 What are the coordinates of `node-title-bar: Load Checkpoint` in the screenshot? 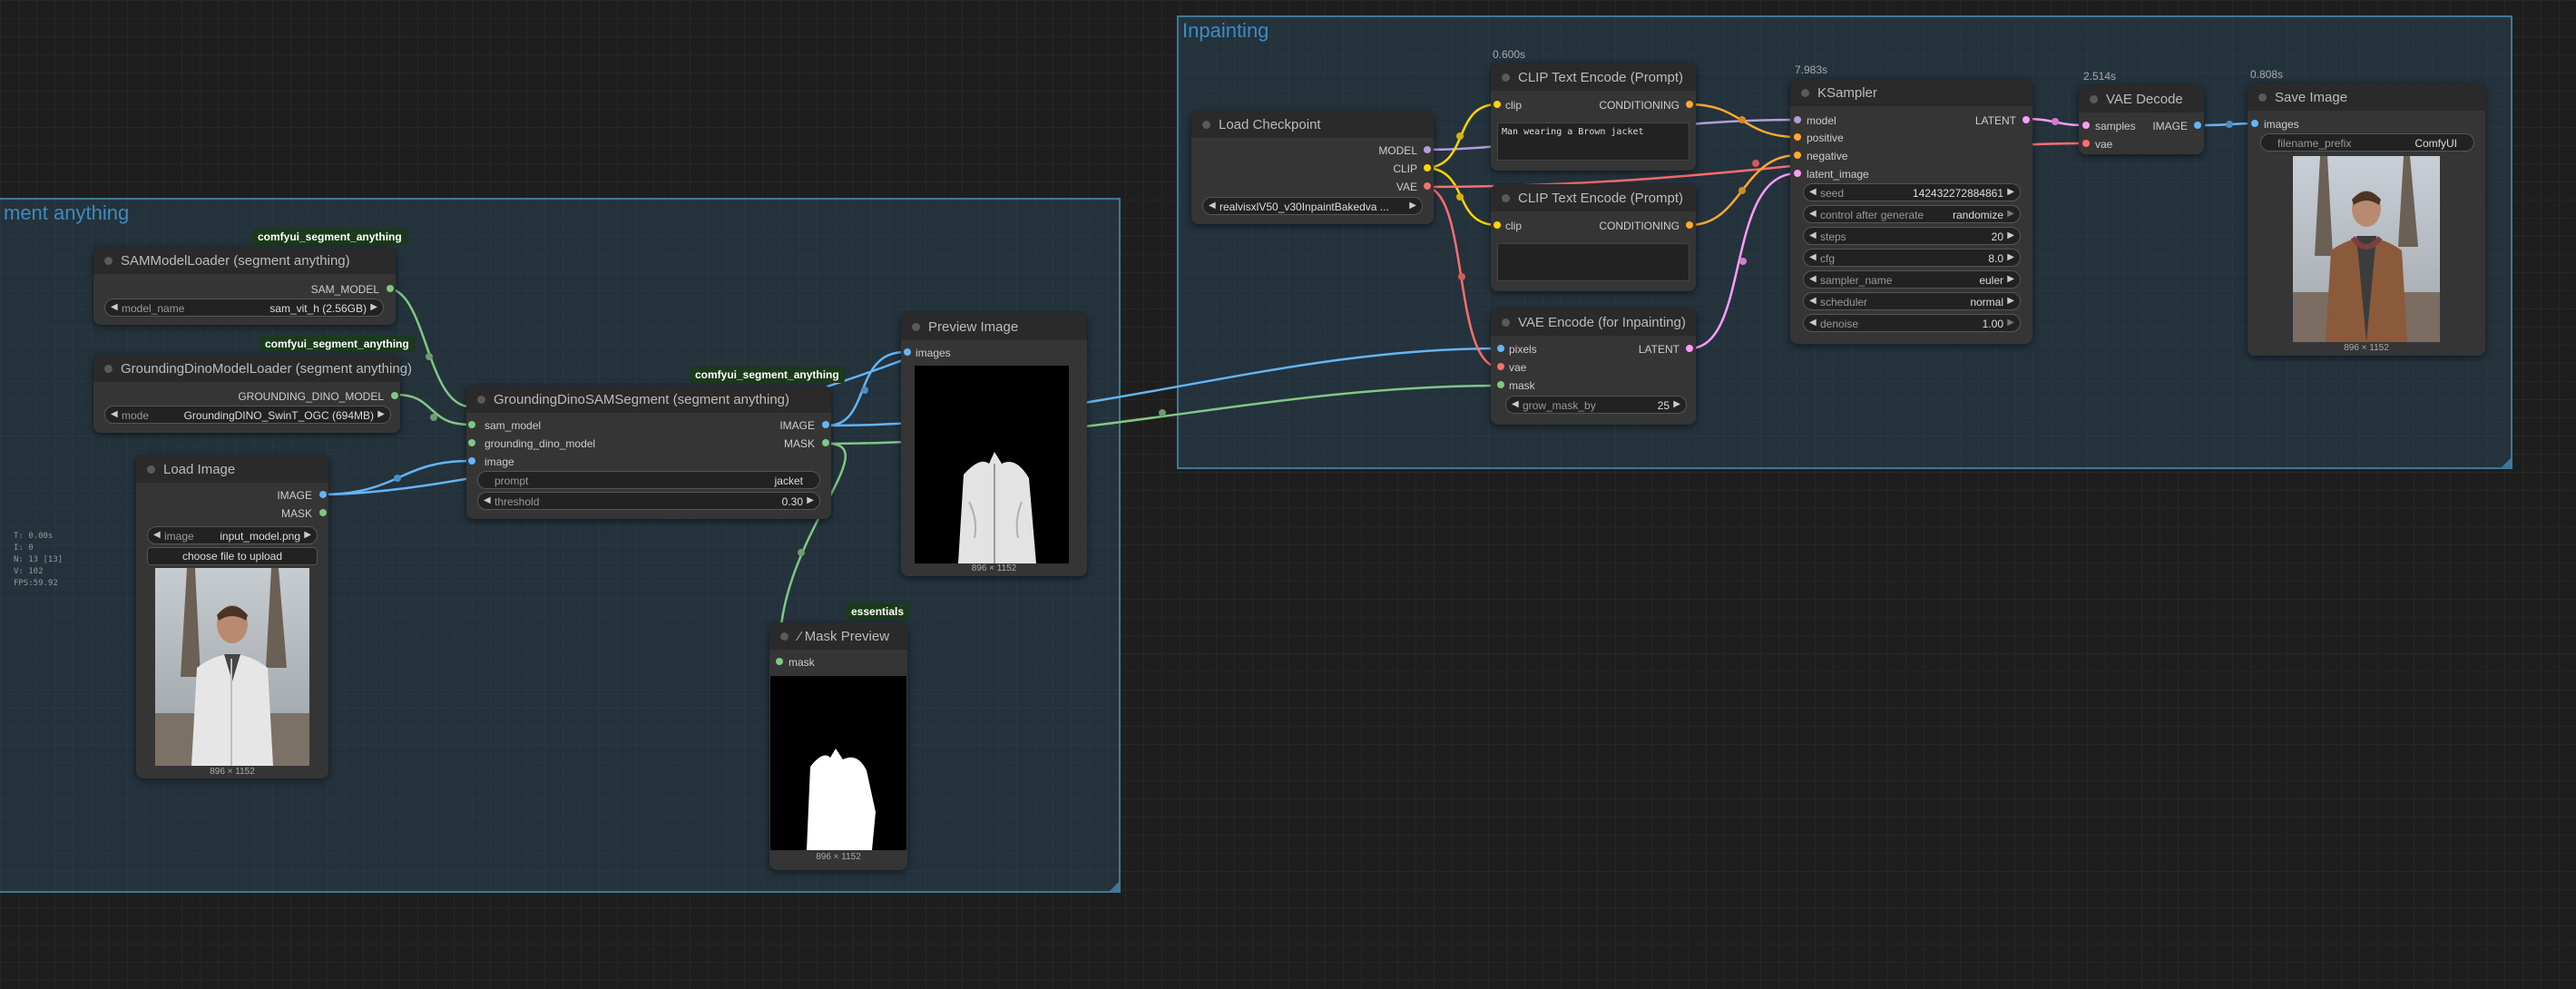 It's located at (1312, 124).